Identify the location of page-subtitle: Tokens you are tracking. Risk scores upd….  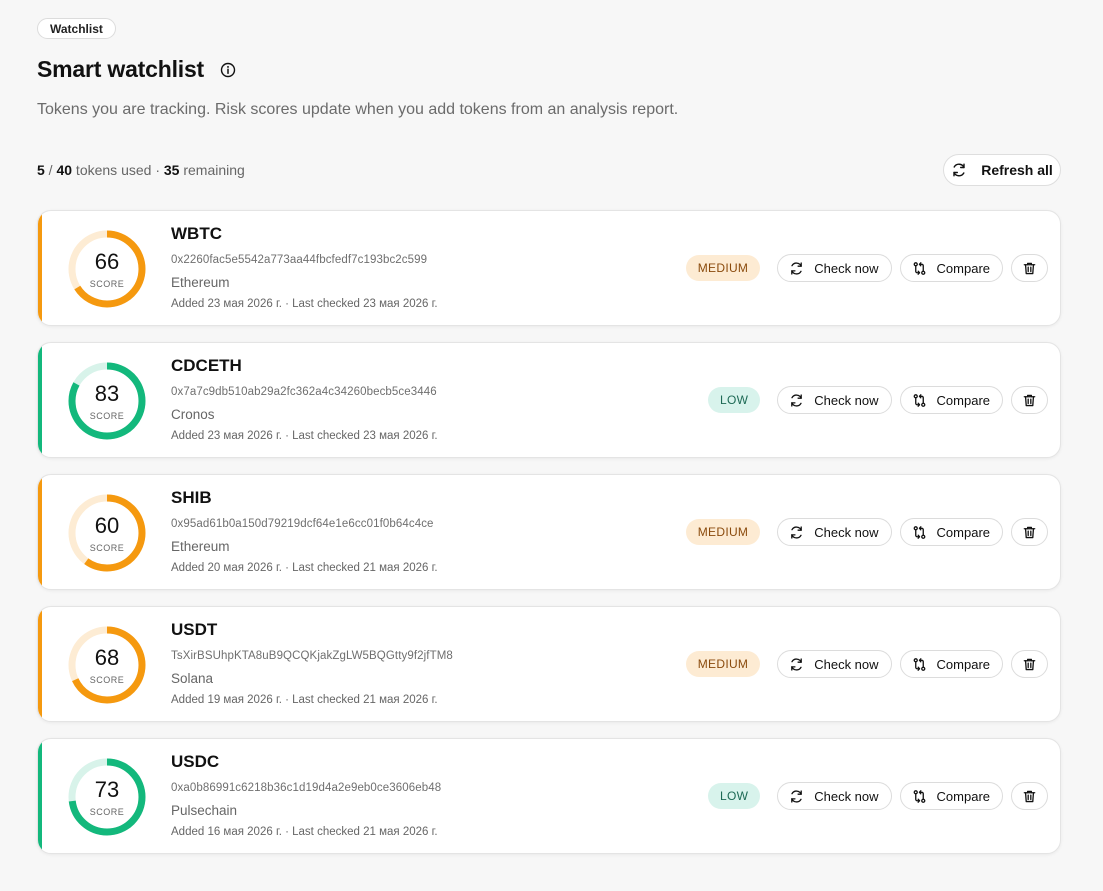
(358, 109).